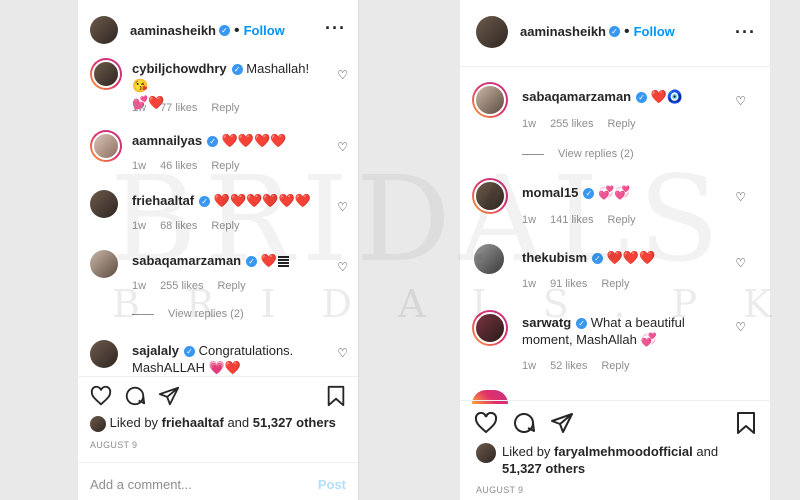 The width and height of the screenshot is (800, 500). I want to click on comment-username: cybiljchowdhry, so click(179, 68).